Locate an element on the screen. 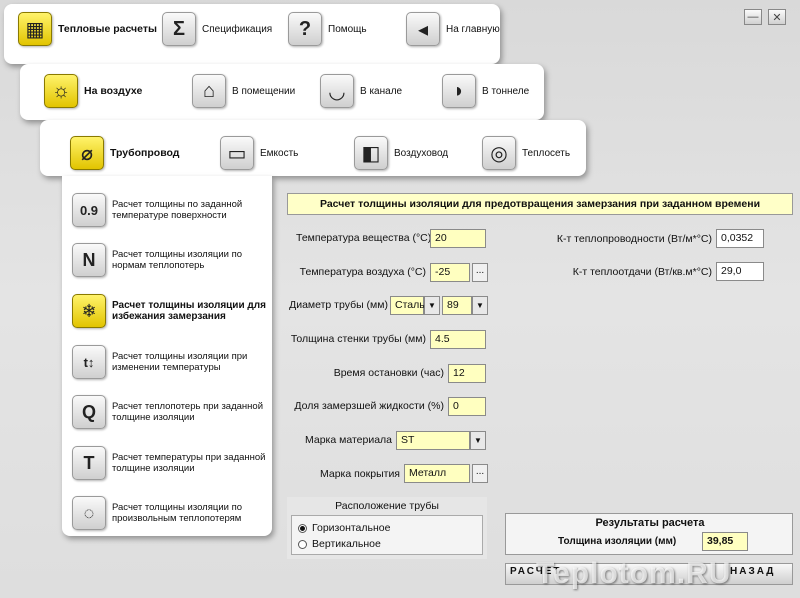  material-label: Марка материала is located at coordinates (348, 440).